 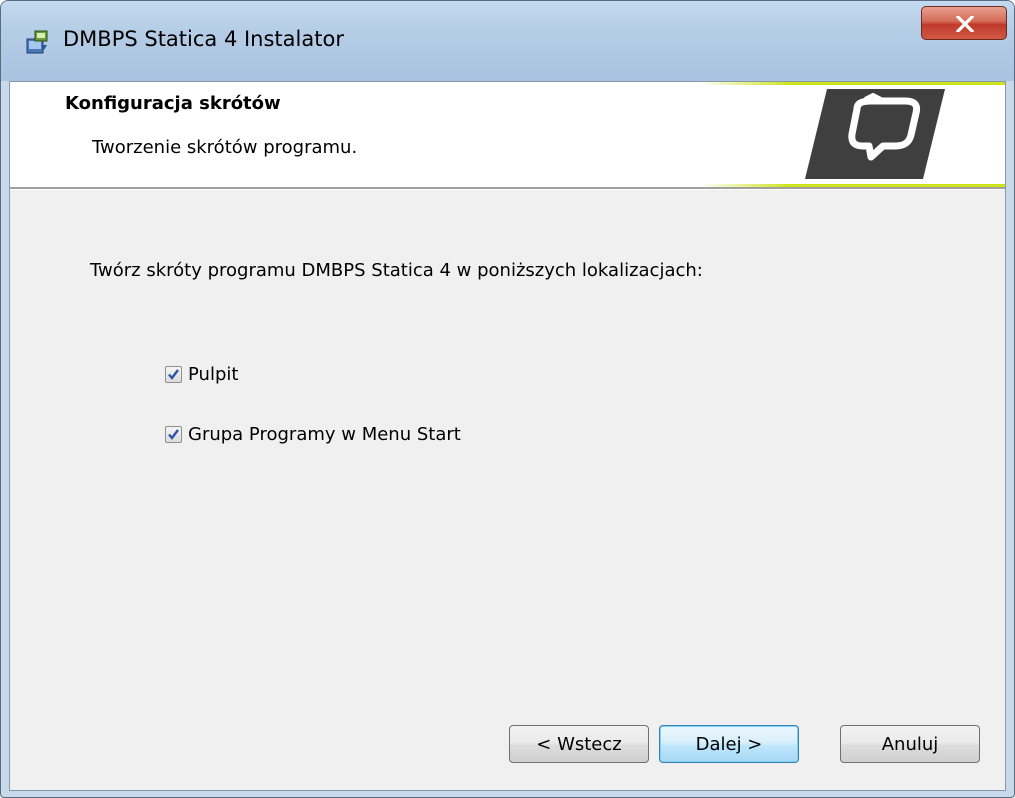 I want to click on desktop-checkbox, so click(x=173, y=374).